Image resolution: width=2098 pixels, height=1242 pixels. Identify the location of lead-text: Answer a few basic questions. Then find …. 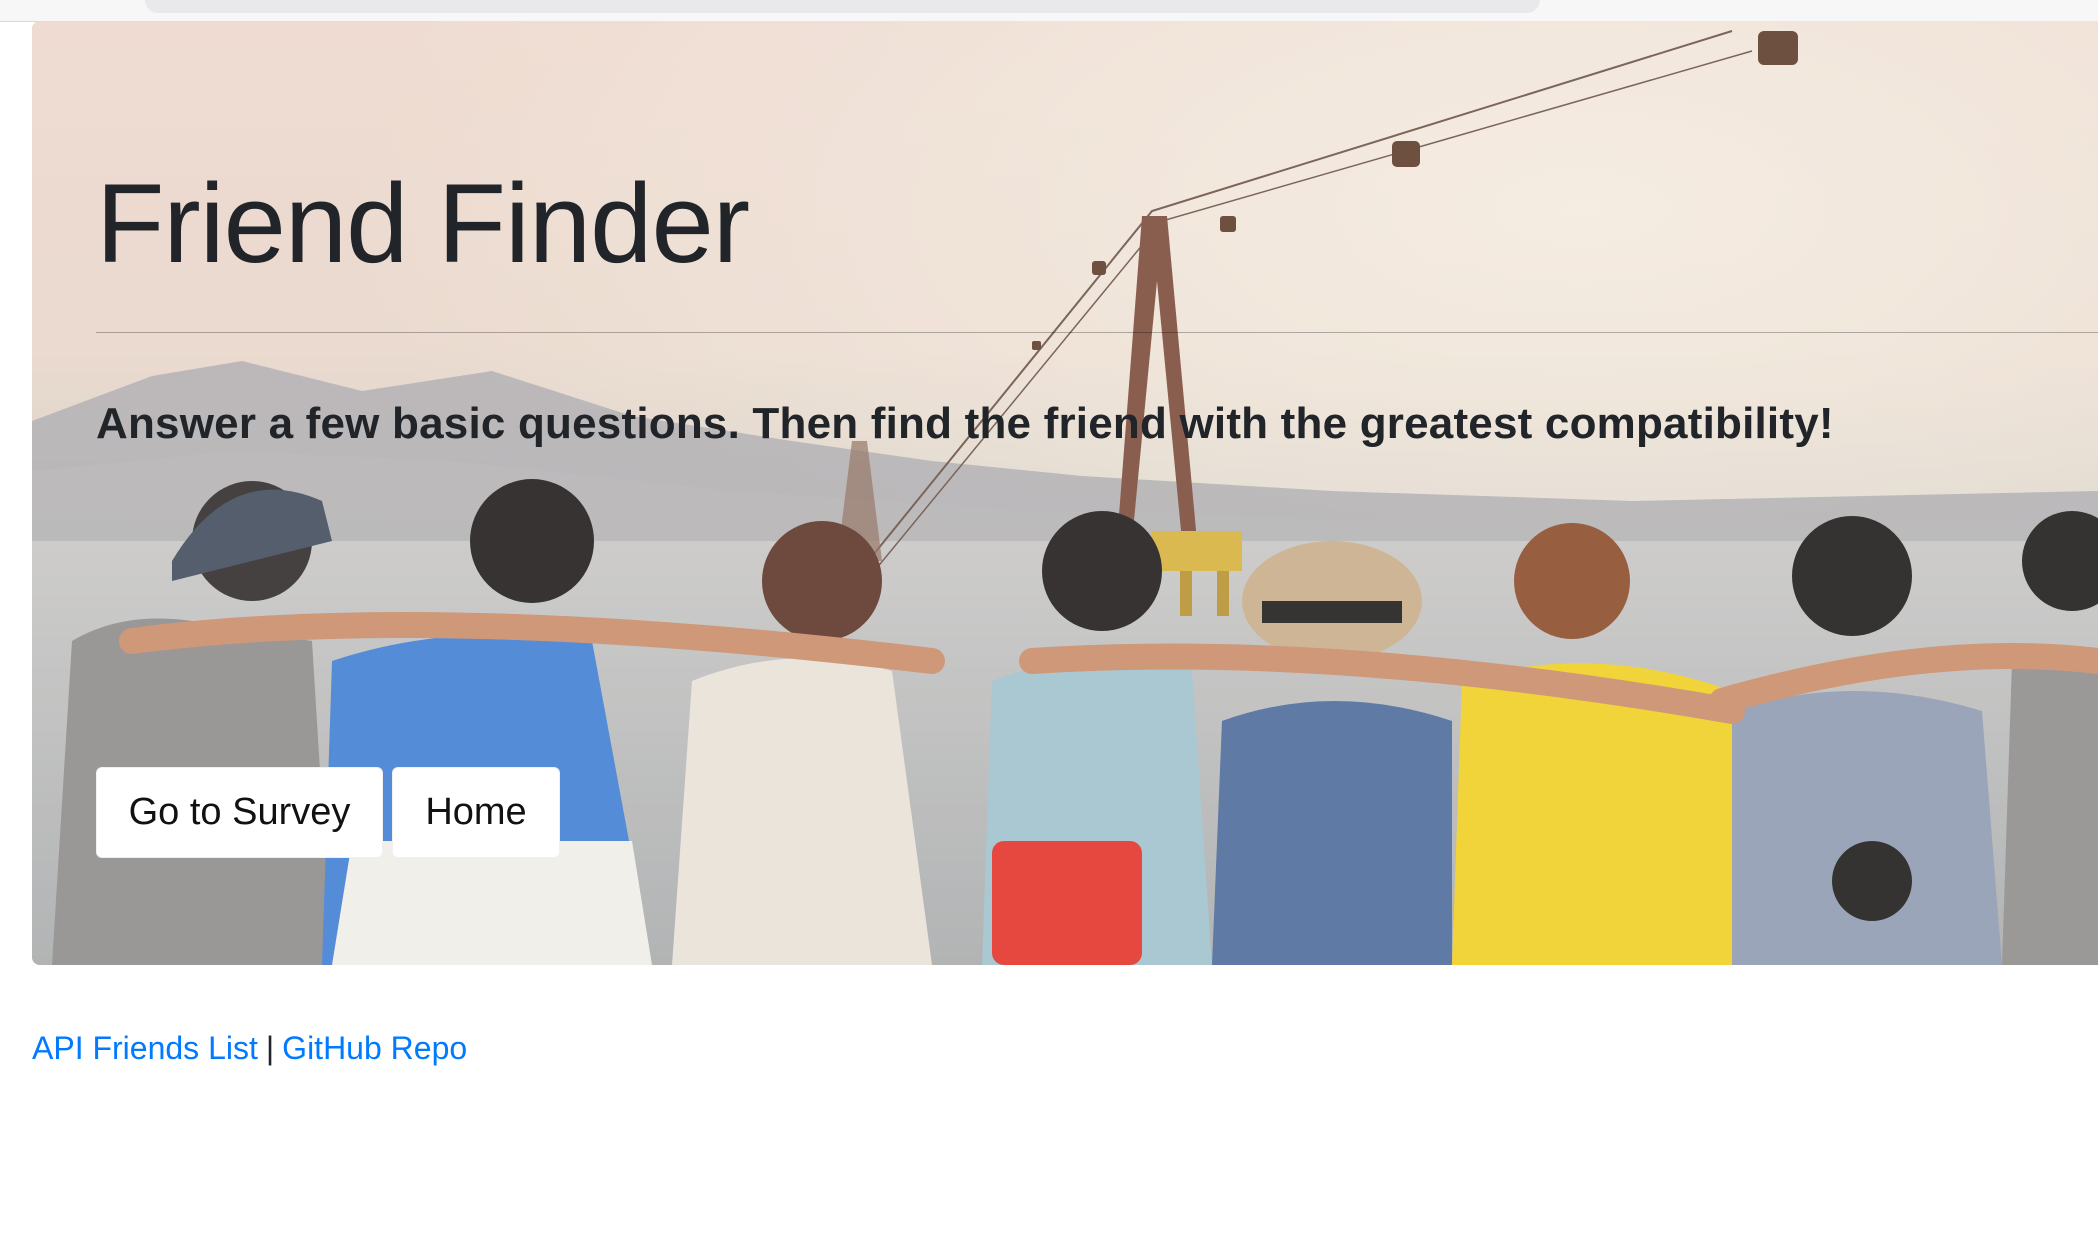
(965, 423).